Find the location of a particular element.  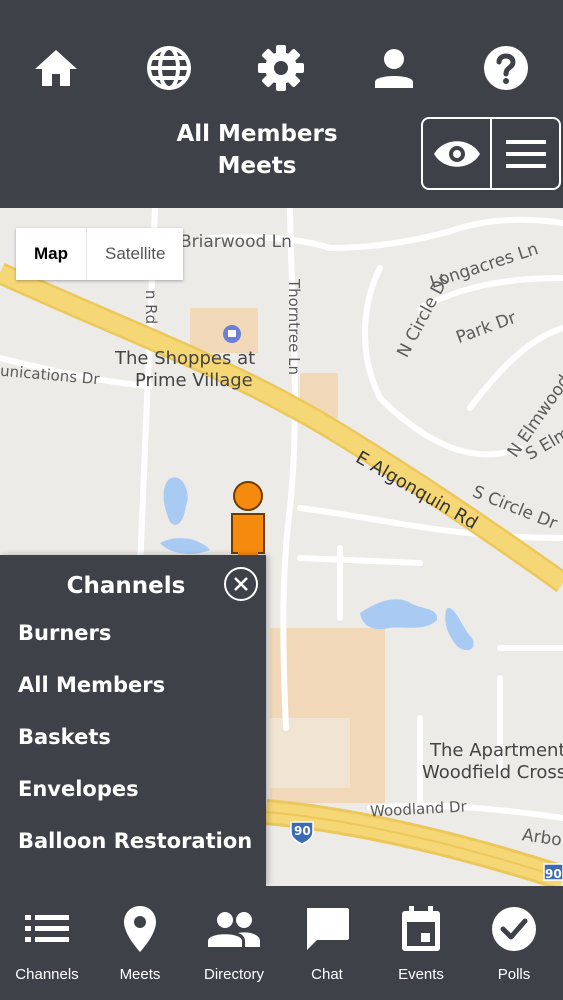

globe-icon is located at coordinates (169, 68).